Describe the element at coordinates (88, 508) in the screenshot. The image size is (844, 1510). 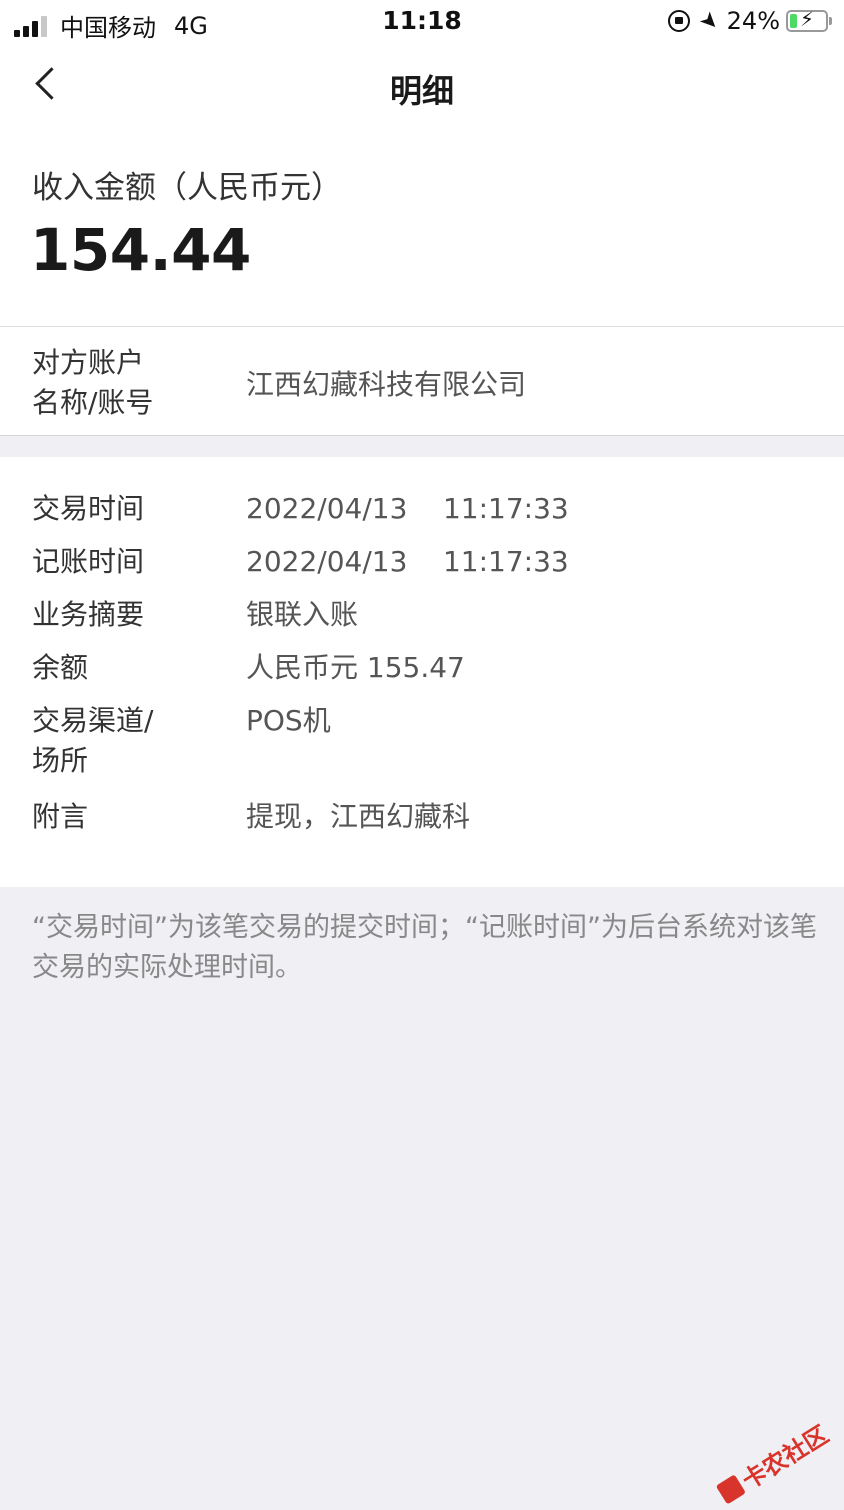
I see `detail-label: 交易时间` at that location.